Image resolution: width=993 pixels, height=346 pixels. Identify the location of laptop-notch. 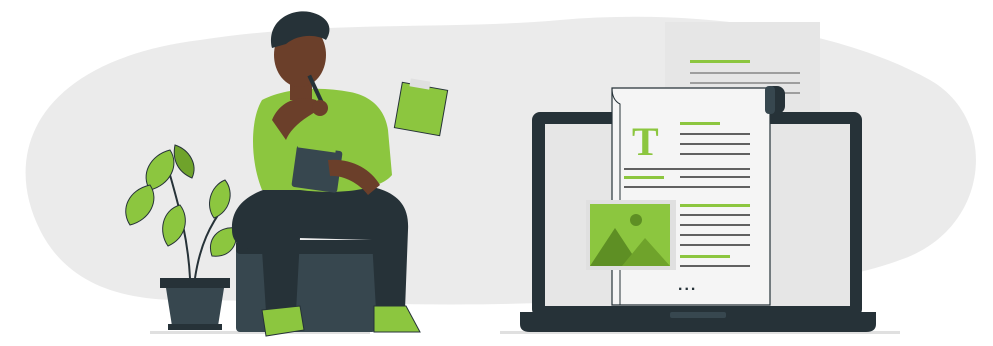
(698, 315).